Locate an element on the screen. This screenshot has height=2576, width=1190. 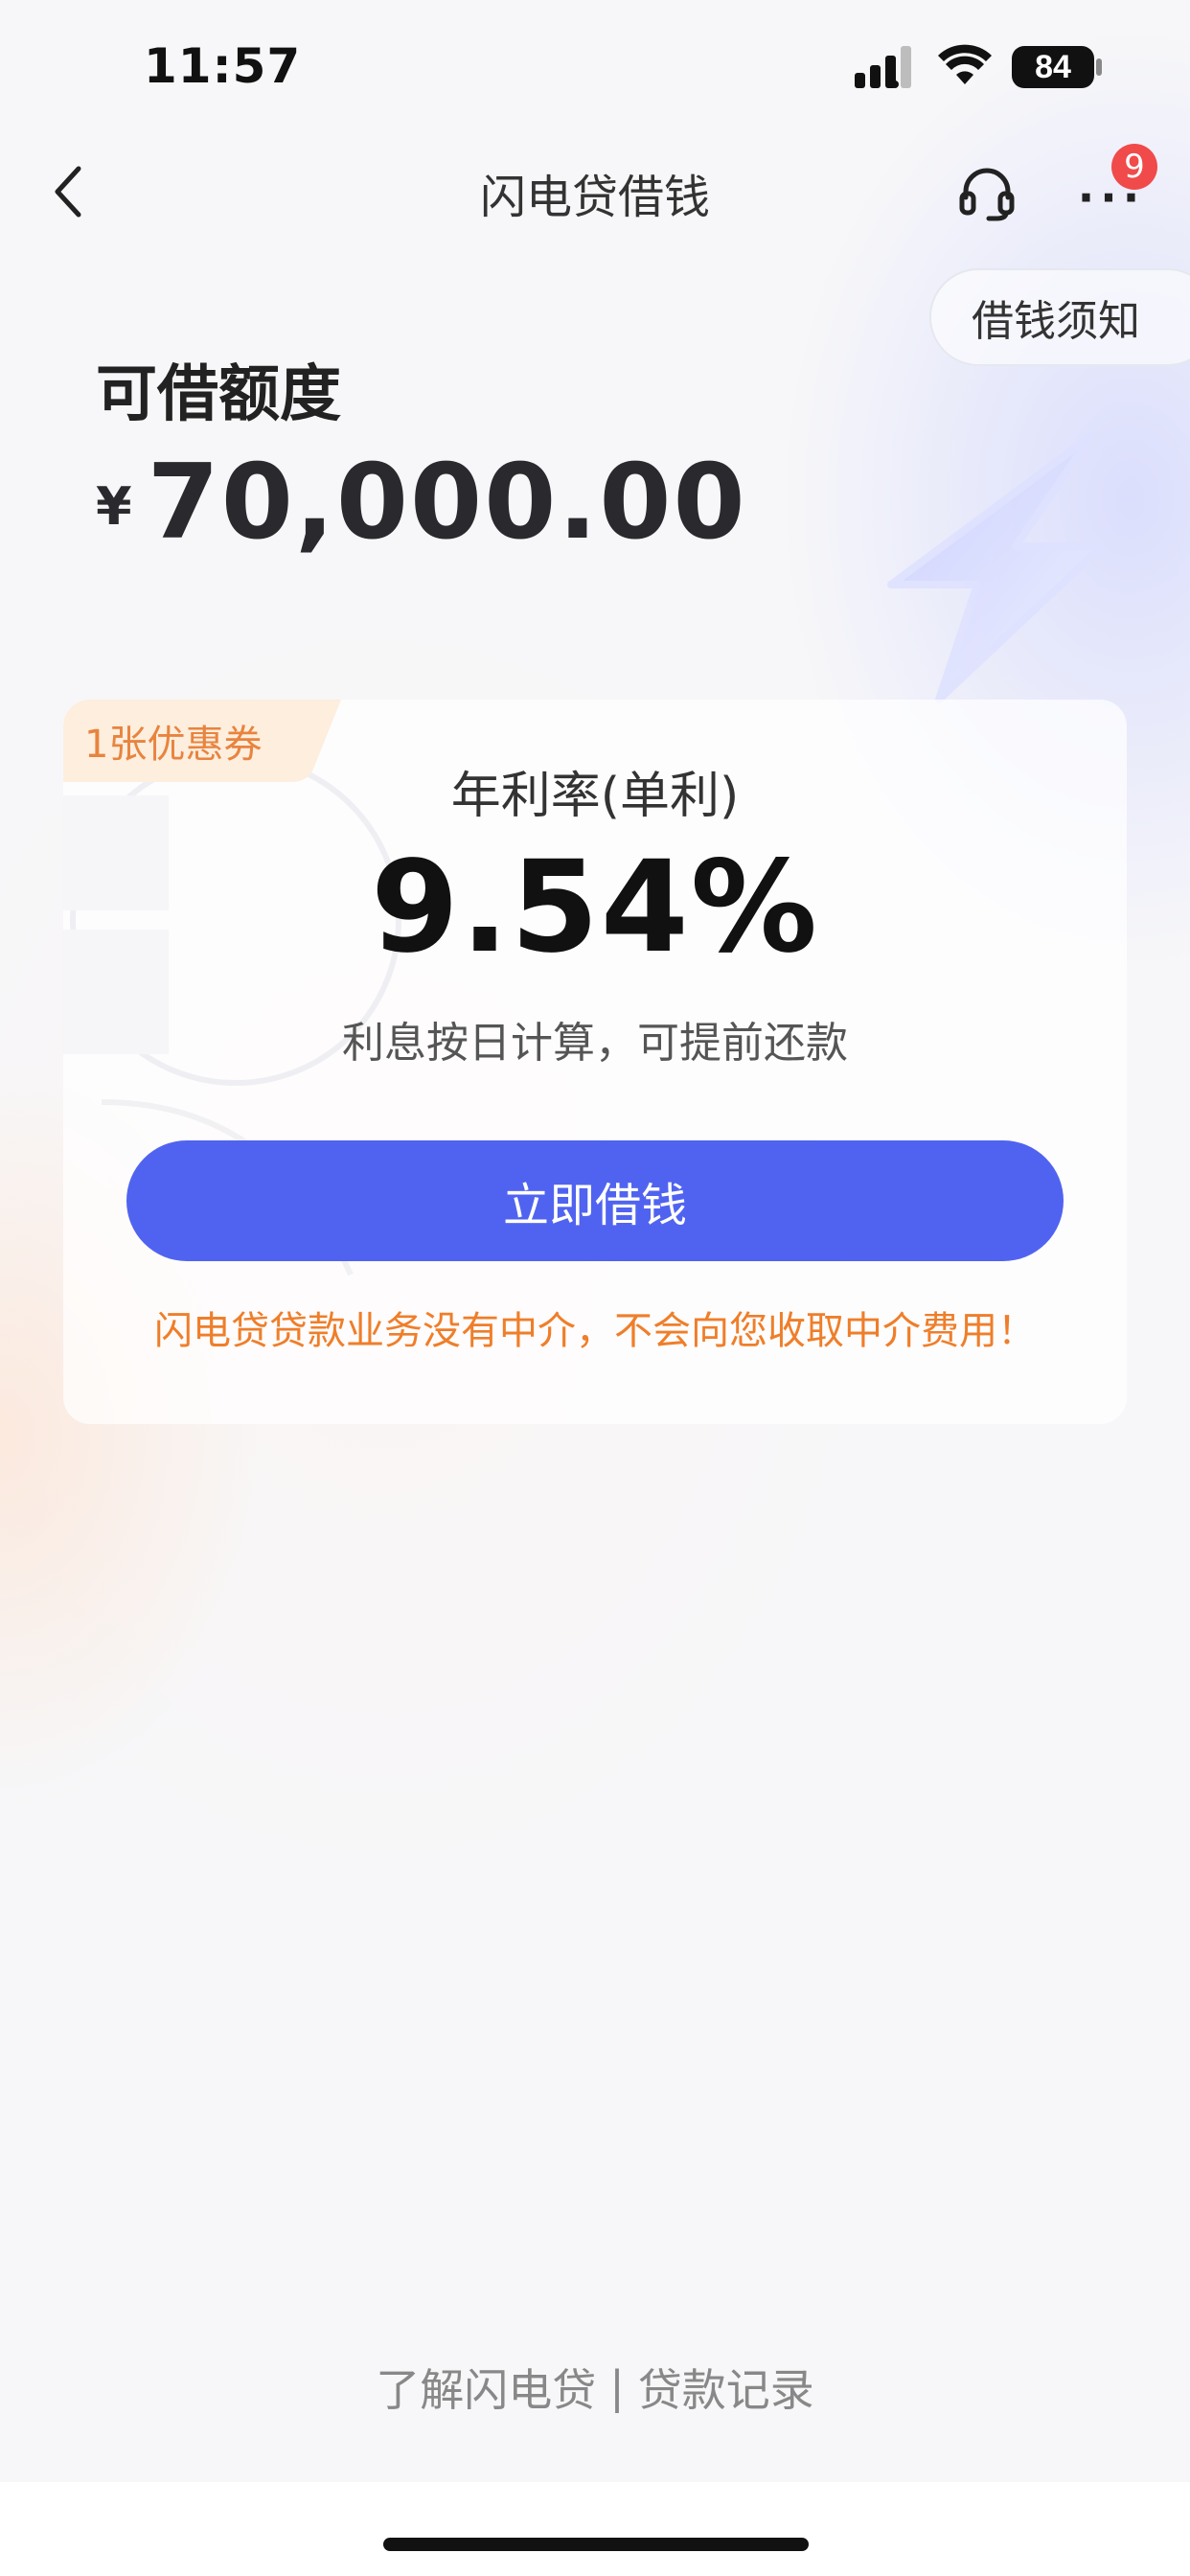
loan-records-link: 贷款记录 is located at coordinates (726, 2387).